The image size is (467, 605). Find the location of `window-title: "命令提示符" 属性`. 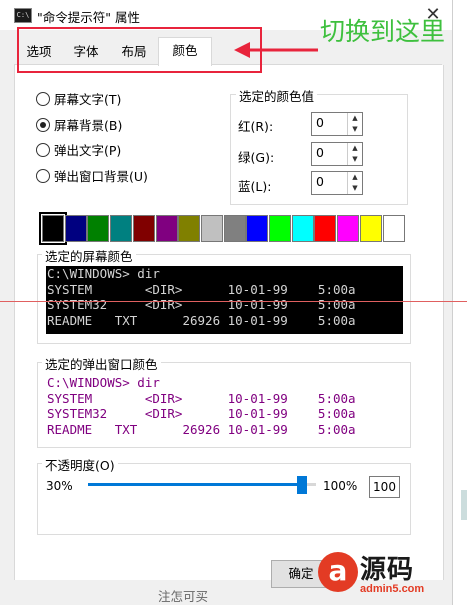

window-title: "命令提示符" 属性 is located at coordinates (88, 17).